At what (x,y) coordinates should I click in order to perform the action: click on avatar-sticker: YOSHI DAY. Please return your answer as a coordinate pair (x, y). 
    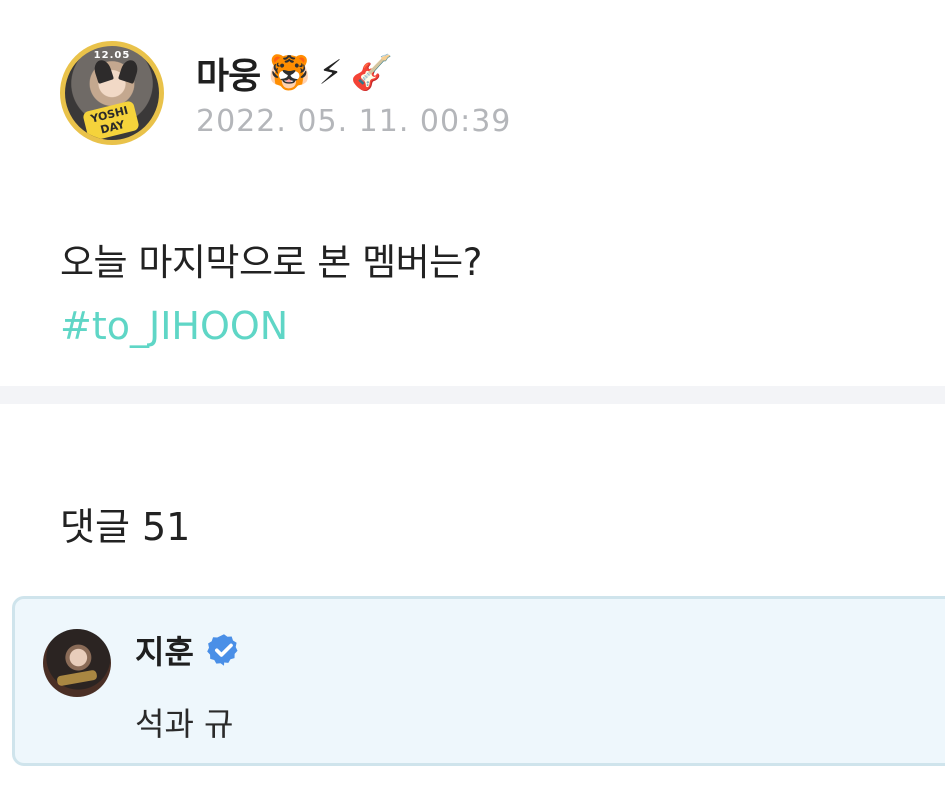
    Looking at the image, I should click on (111, 120).